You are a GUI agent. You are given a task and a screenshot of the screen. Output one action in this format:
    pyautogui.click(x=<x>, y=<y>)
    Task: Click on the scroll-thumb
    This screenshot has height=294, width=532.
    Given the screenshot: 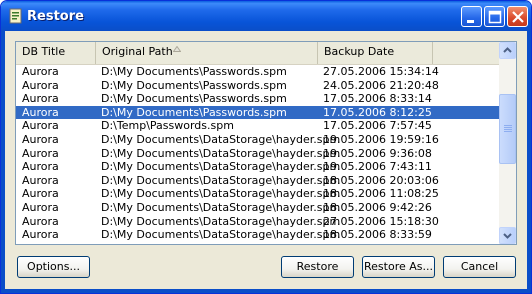 What is the action you would take?
    pyautogui.click(x=507, y=129)
    